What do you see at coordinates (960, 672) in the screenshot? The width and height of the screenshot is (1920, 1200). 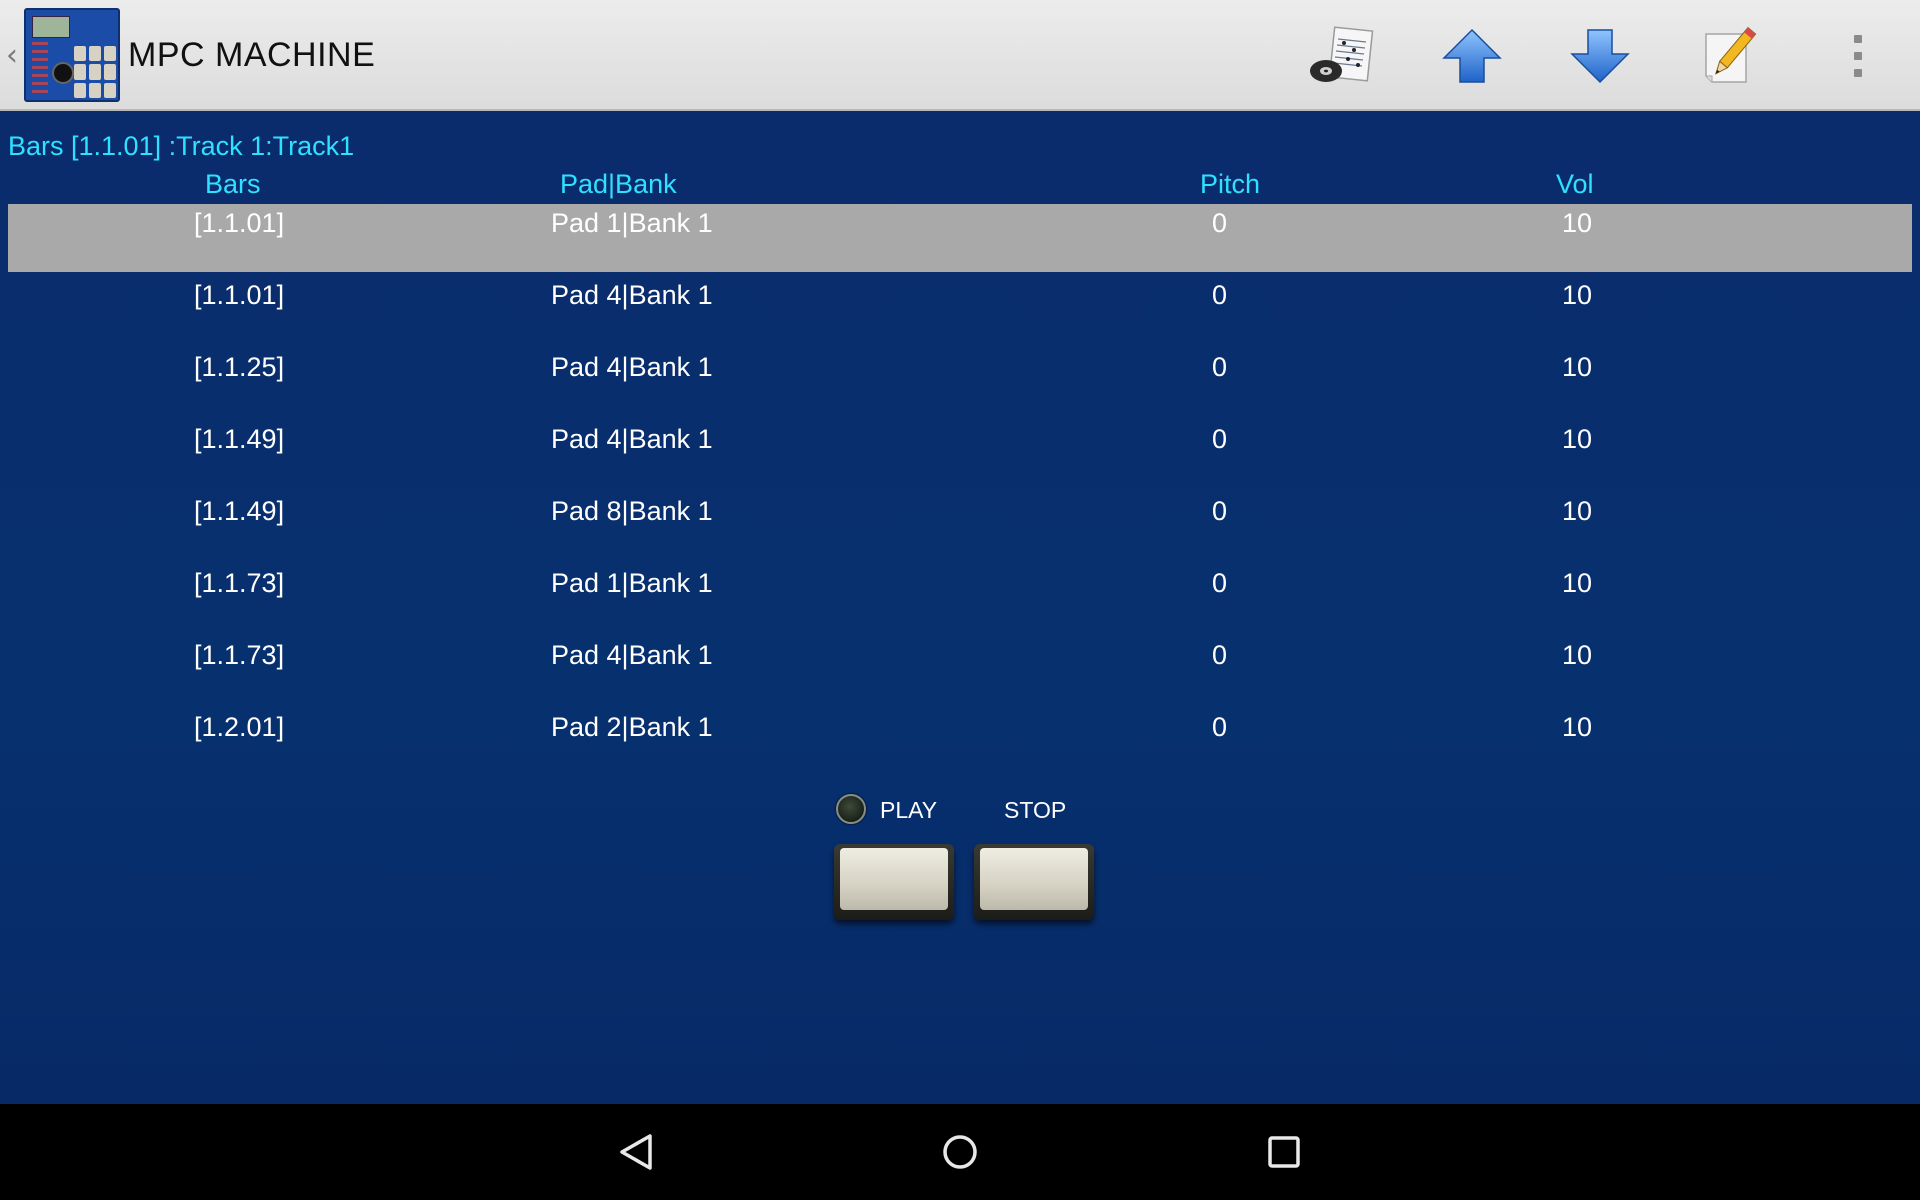 I see `event-row: [1.1.73] Pad 4|Bank 1 0 10` at bounding box center [960, 672].